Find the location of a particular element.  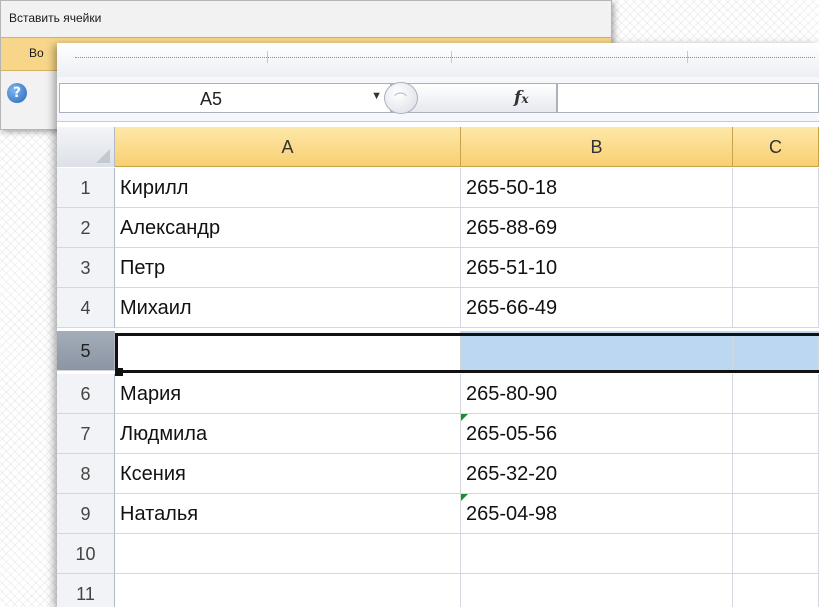

table-row: 8 Ксения 265-32-20 is located at coordinates (438, 474).